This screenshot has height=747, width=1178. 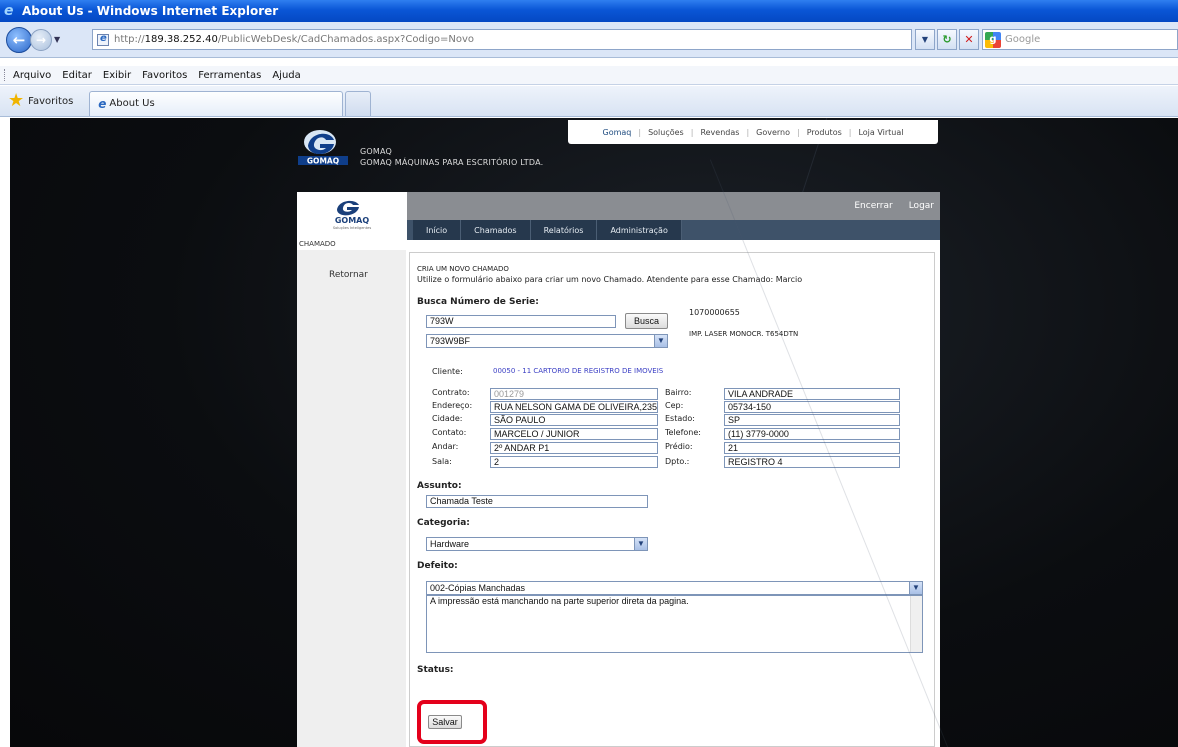 What do you see at coordinates (450, 544) in the screenshot?
I see `categoria-select-value: Hardware` at bounding box center [450, 544].